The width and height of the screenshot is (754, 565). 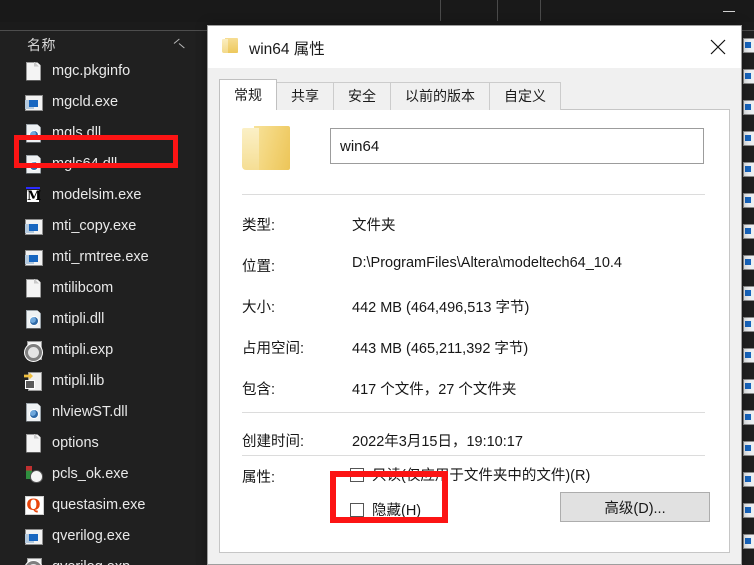 What do you see at coordinates (41, 45) in the screenshot?
I see `column-header-label: 名称` at bounding box center [41, 45].